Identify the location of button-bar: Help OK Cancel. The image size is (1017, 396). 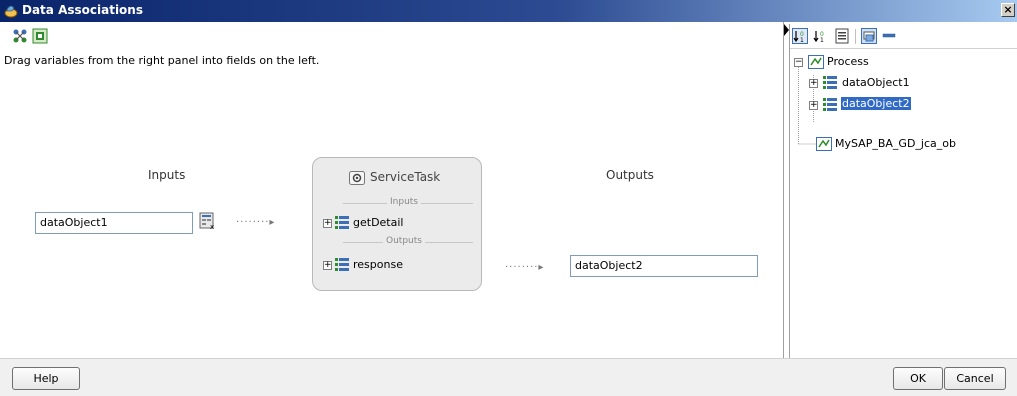
(508, 377).